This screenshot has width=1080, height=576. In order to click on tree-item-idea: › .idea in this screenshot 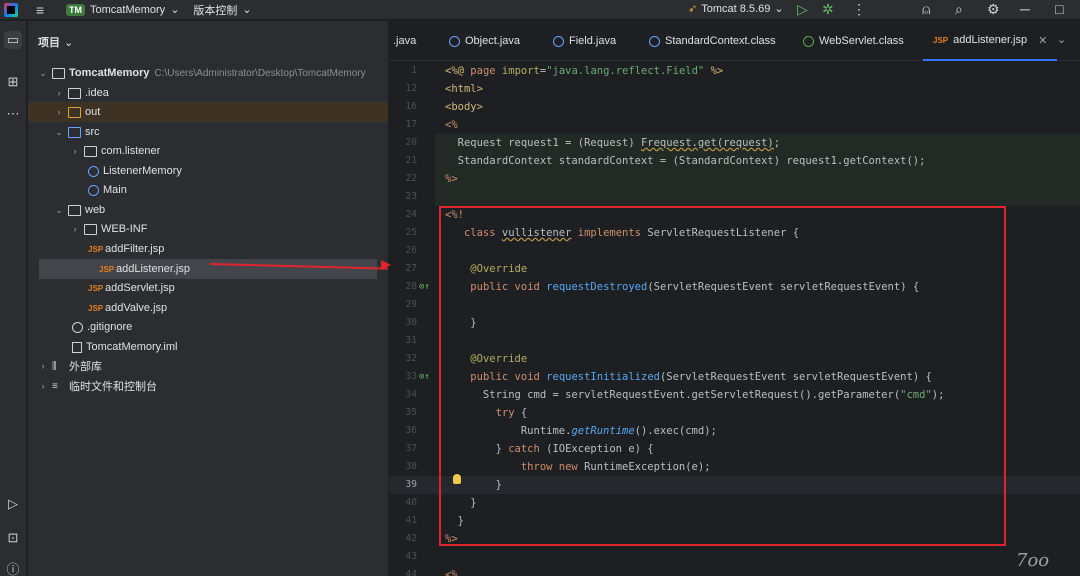, I will do `click(208, 93)`.